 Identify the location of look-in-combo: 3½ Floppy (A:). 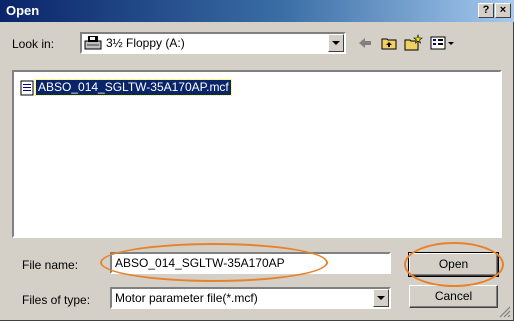
(213, 43).